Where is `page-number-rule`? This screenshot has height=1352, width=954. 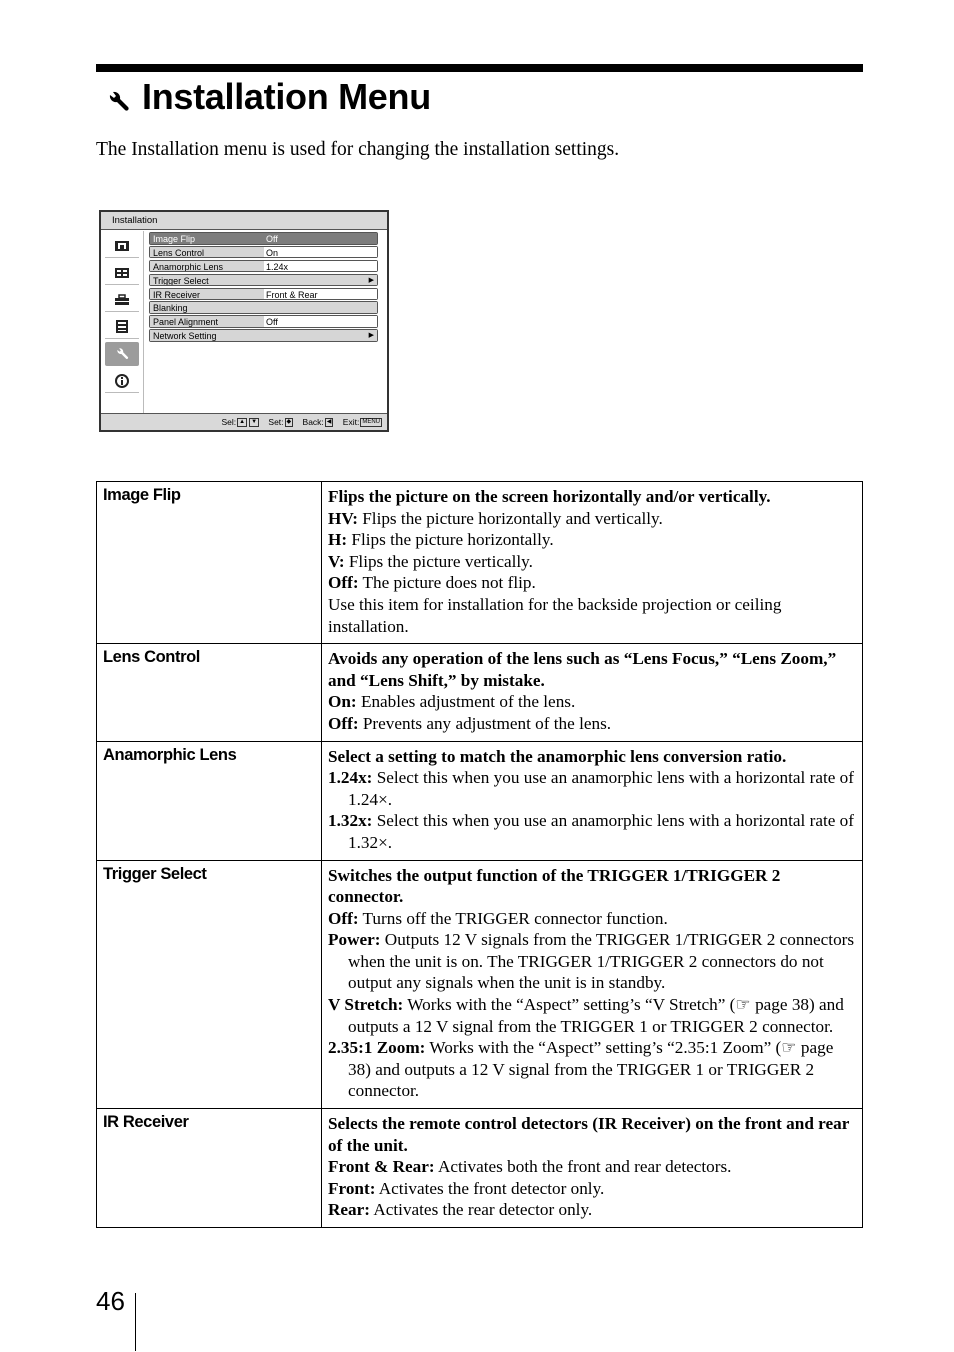
page-number-rule is located at coordinates (135, 1322).